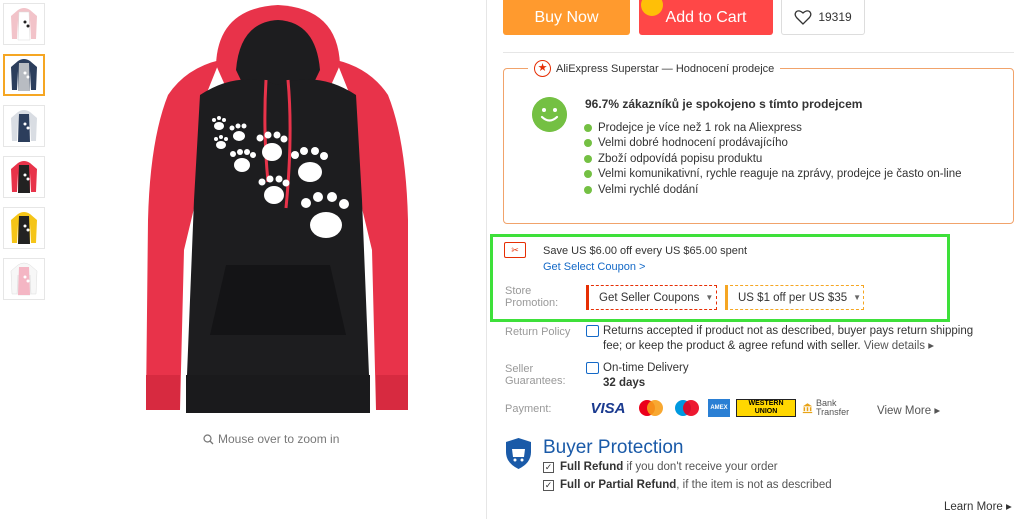 This screenshot has width=1024, height=519. Describe the element at coordinates (24, 75) in the screenshot. I see `thumbnail-grey-navy` at that location.